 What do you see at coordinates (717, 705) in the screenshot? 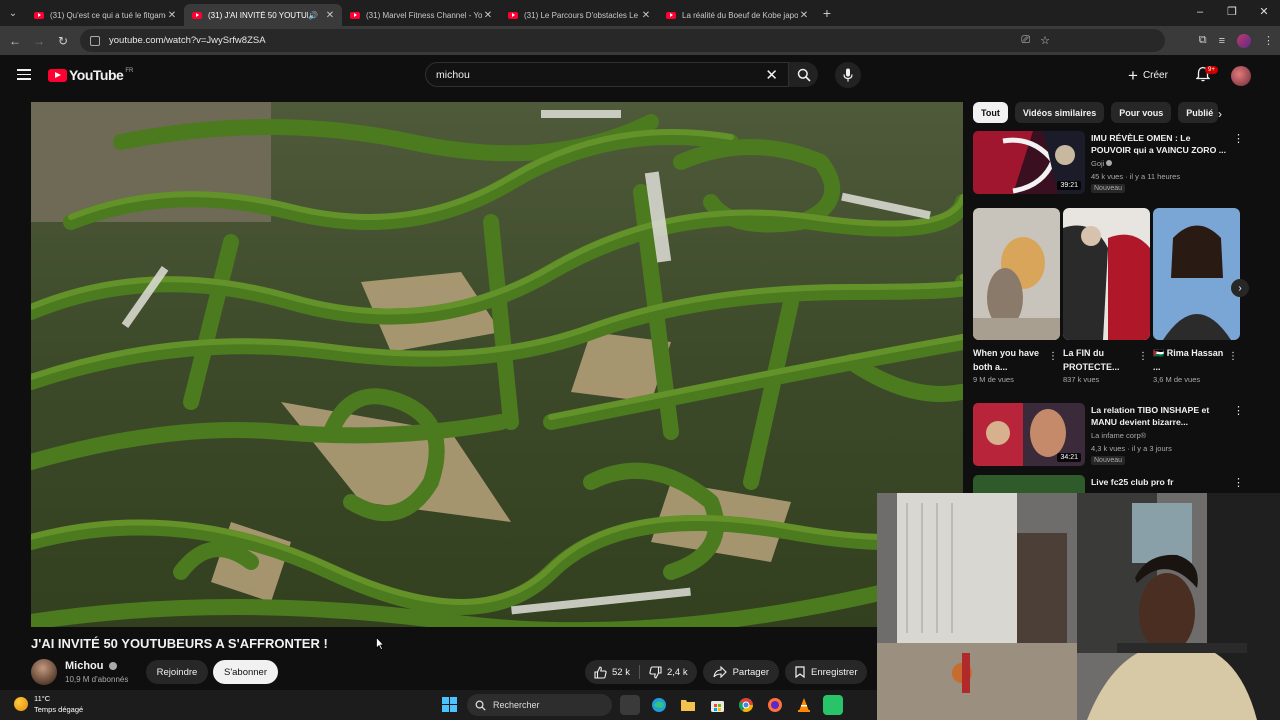
I see `microsoft-store-icon` at bounding box center [717, 705].